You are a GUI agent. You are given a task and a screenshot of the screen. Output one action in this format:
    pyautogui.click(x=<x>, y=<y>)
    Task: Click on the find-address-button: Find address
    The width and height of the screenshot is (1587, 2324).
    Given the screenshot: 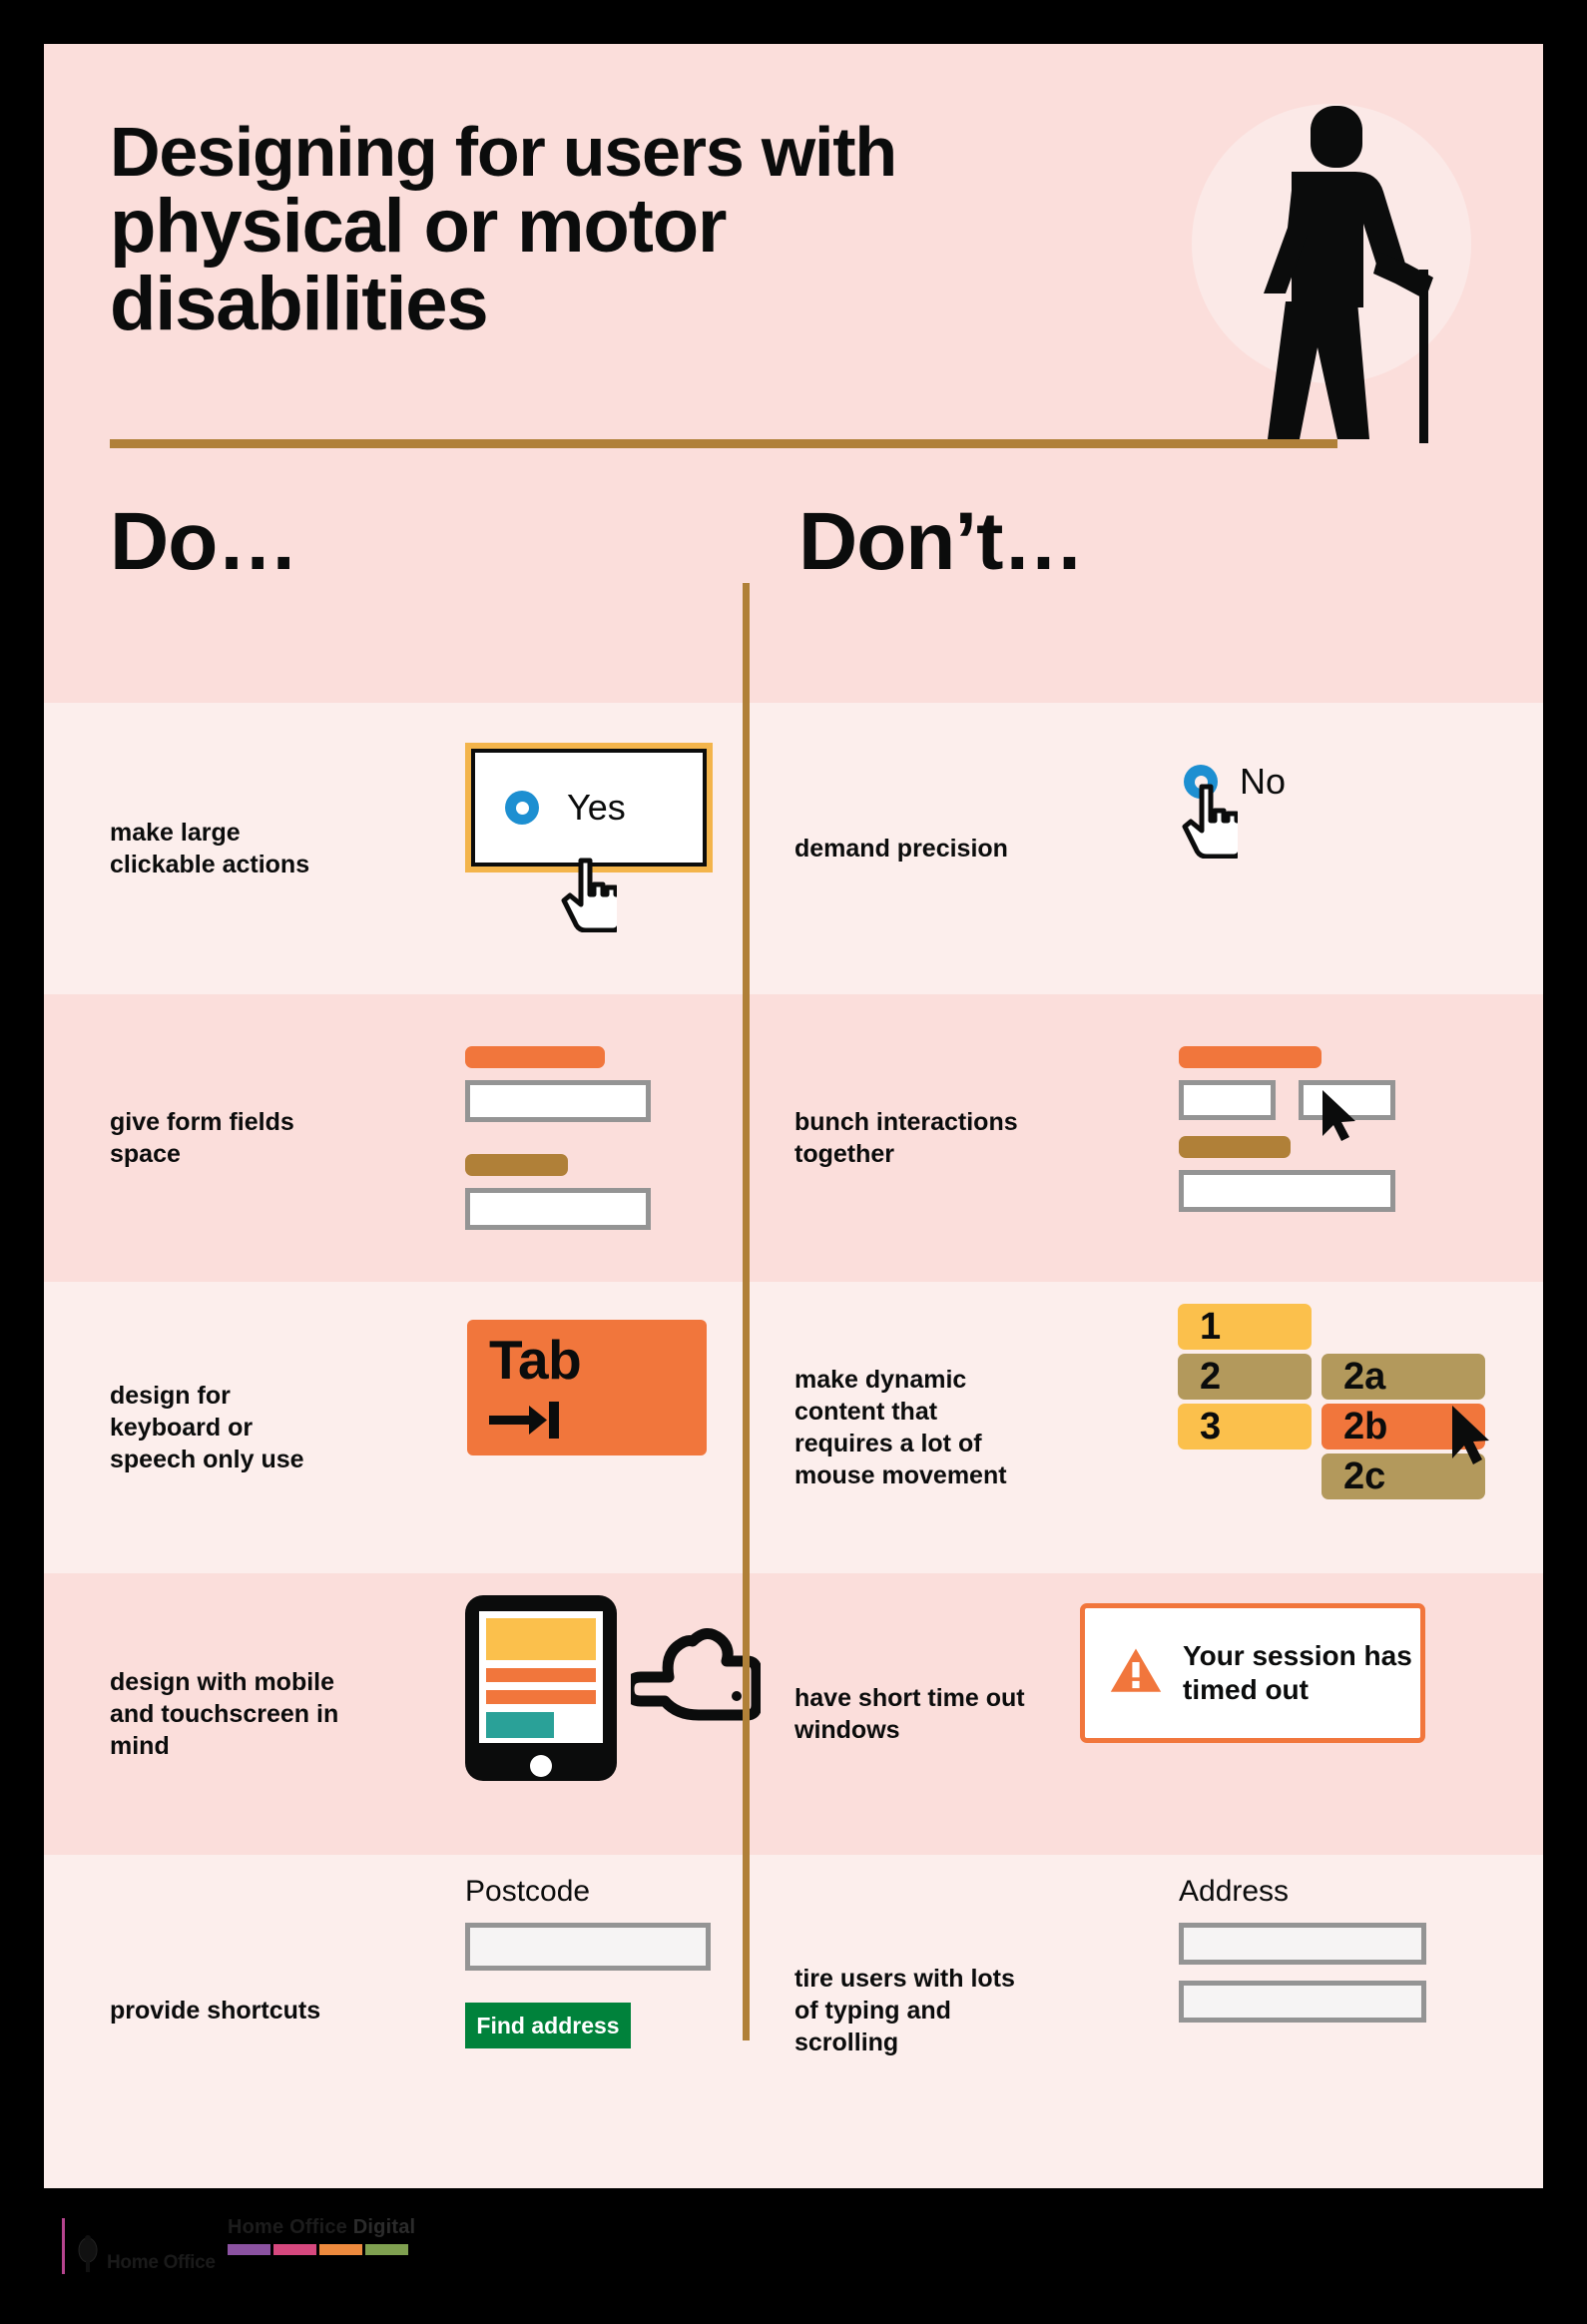 What is the action you would take?
    pyautogui.click(x=548, y=2026)
    